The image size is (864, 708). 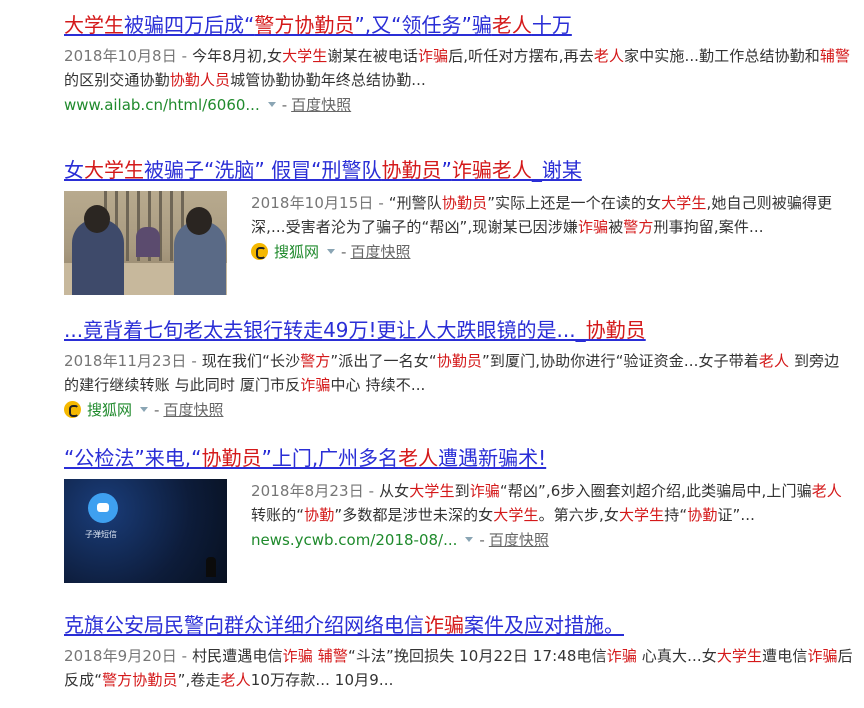 What do you see at coordinates (315, 361) in the screenshot?
I see `abstract-segment: 警方` at bounding box center [315, 361].